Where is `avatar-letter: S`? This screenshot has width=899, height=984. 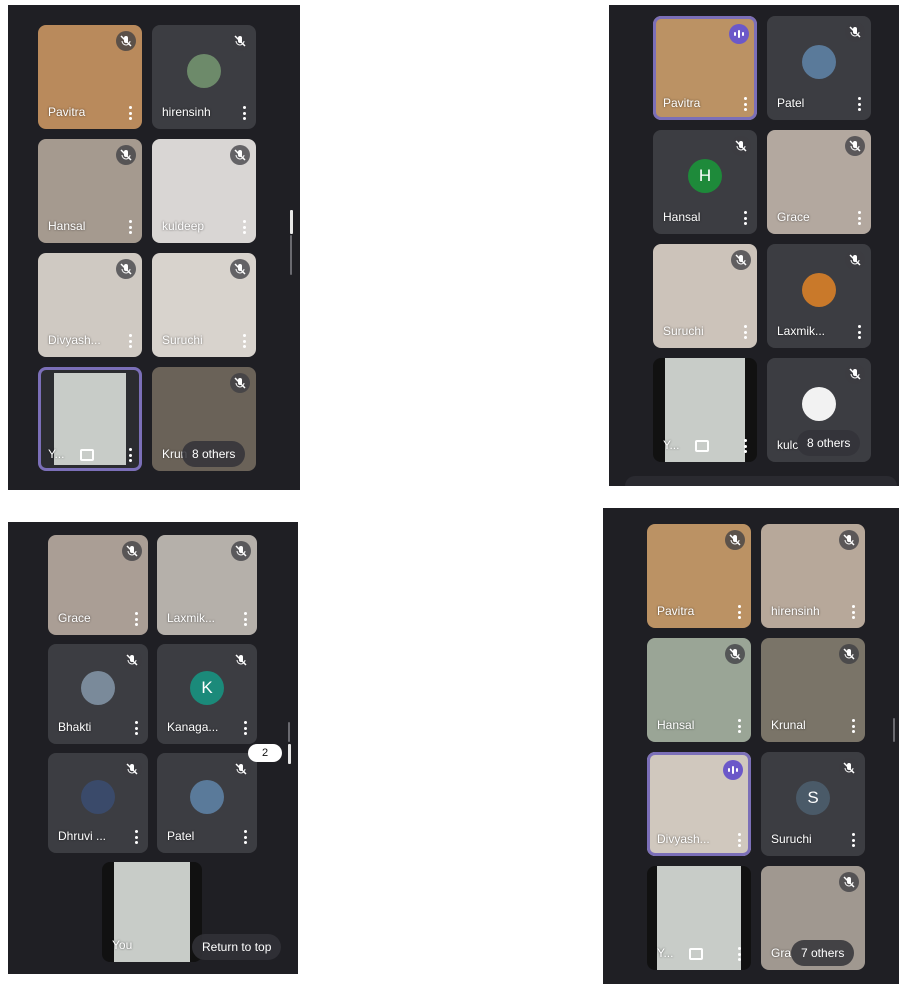
avatar-letter: S is located at coordinates (813, 797).